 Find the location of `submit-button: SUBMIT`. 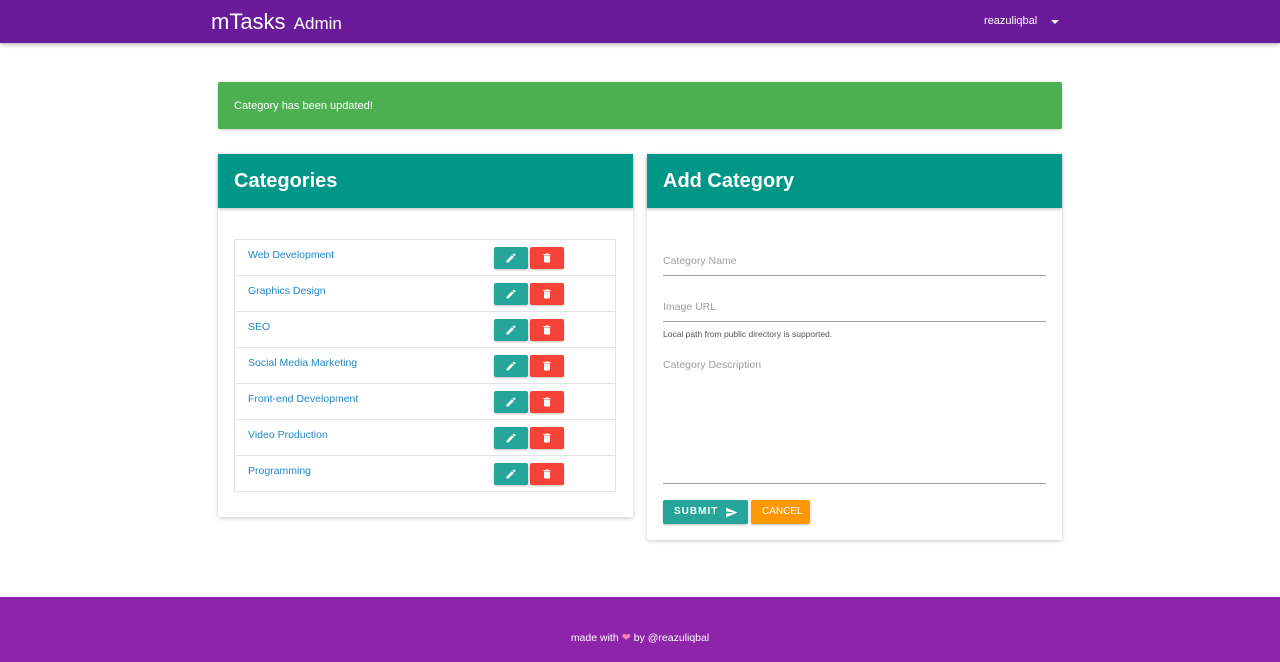

submit-button: SUBMIT is located at coordinates (705, 512).